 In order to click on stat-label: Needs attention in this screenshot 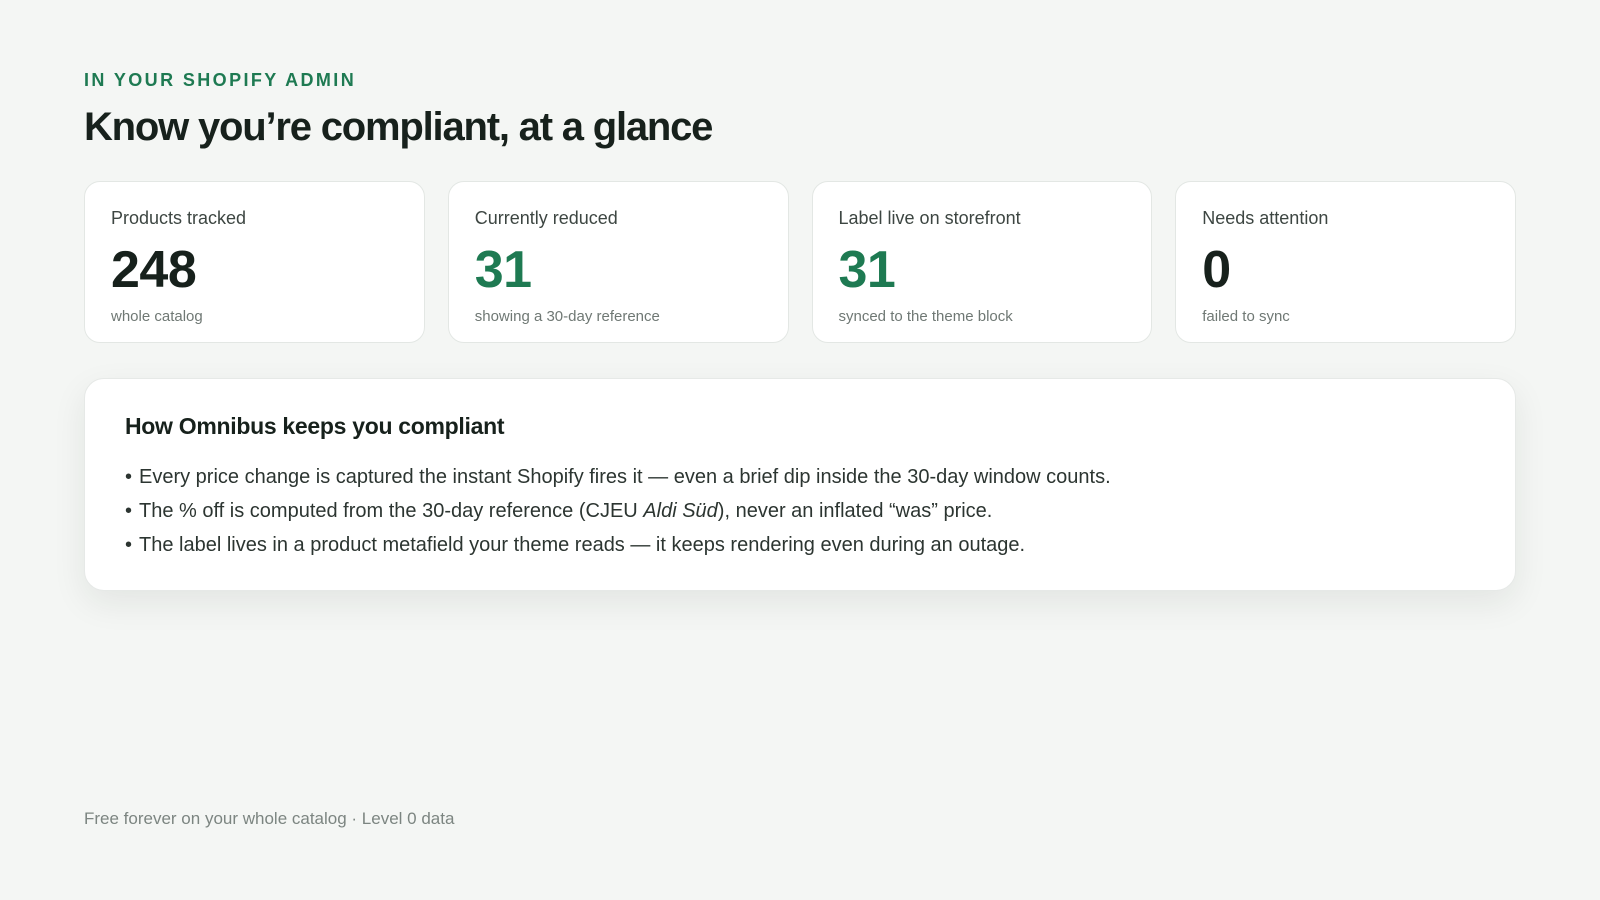, I will do `click(1265, 218)`.